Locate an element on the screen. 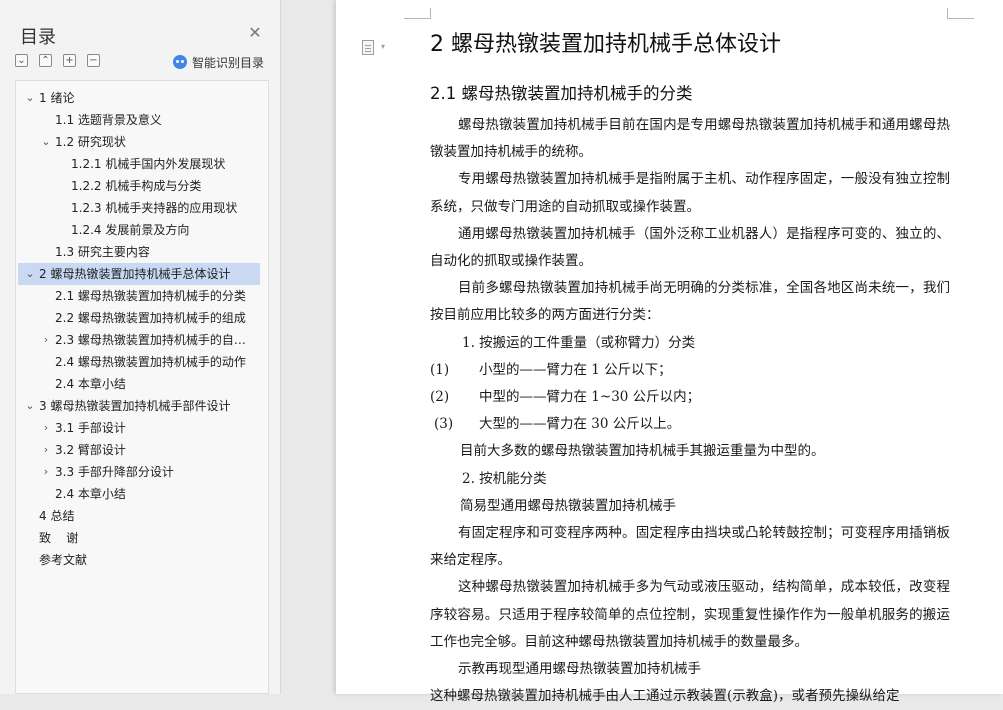 The width and height of the screenshot is (1003, 710). add-heading-icon: + is located at coordinates (69, 60).